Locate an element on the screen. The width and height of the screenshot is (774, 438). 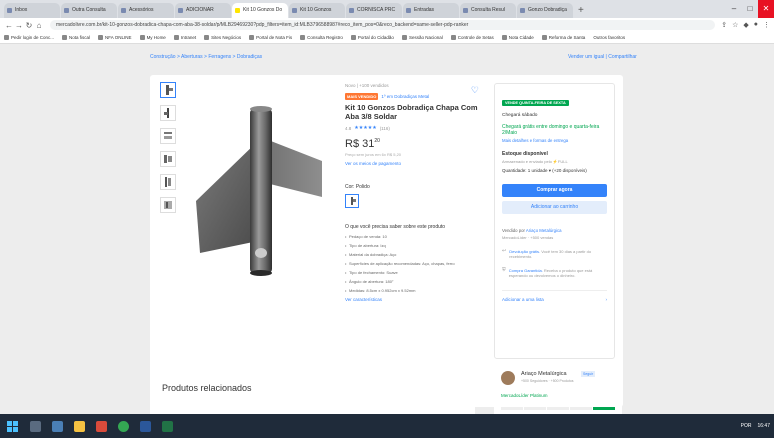
clock: 16:47 is located at coordinates (763, 426).